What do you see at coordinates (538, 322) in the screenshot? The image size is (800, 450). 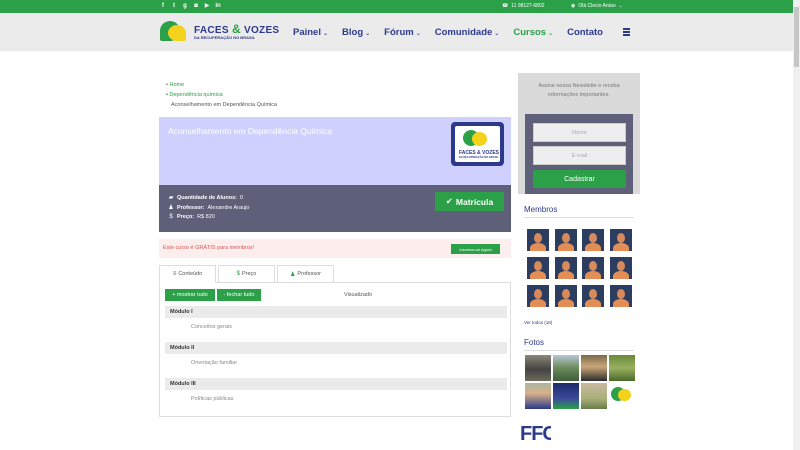 I see `see-all-members-link: Ver todos (18)` at bounding box center [538, 322].